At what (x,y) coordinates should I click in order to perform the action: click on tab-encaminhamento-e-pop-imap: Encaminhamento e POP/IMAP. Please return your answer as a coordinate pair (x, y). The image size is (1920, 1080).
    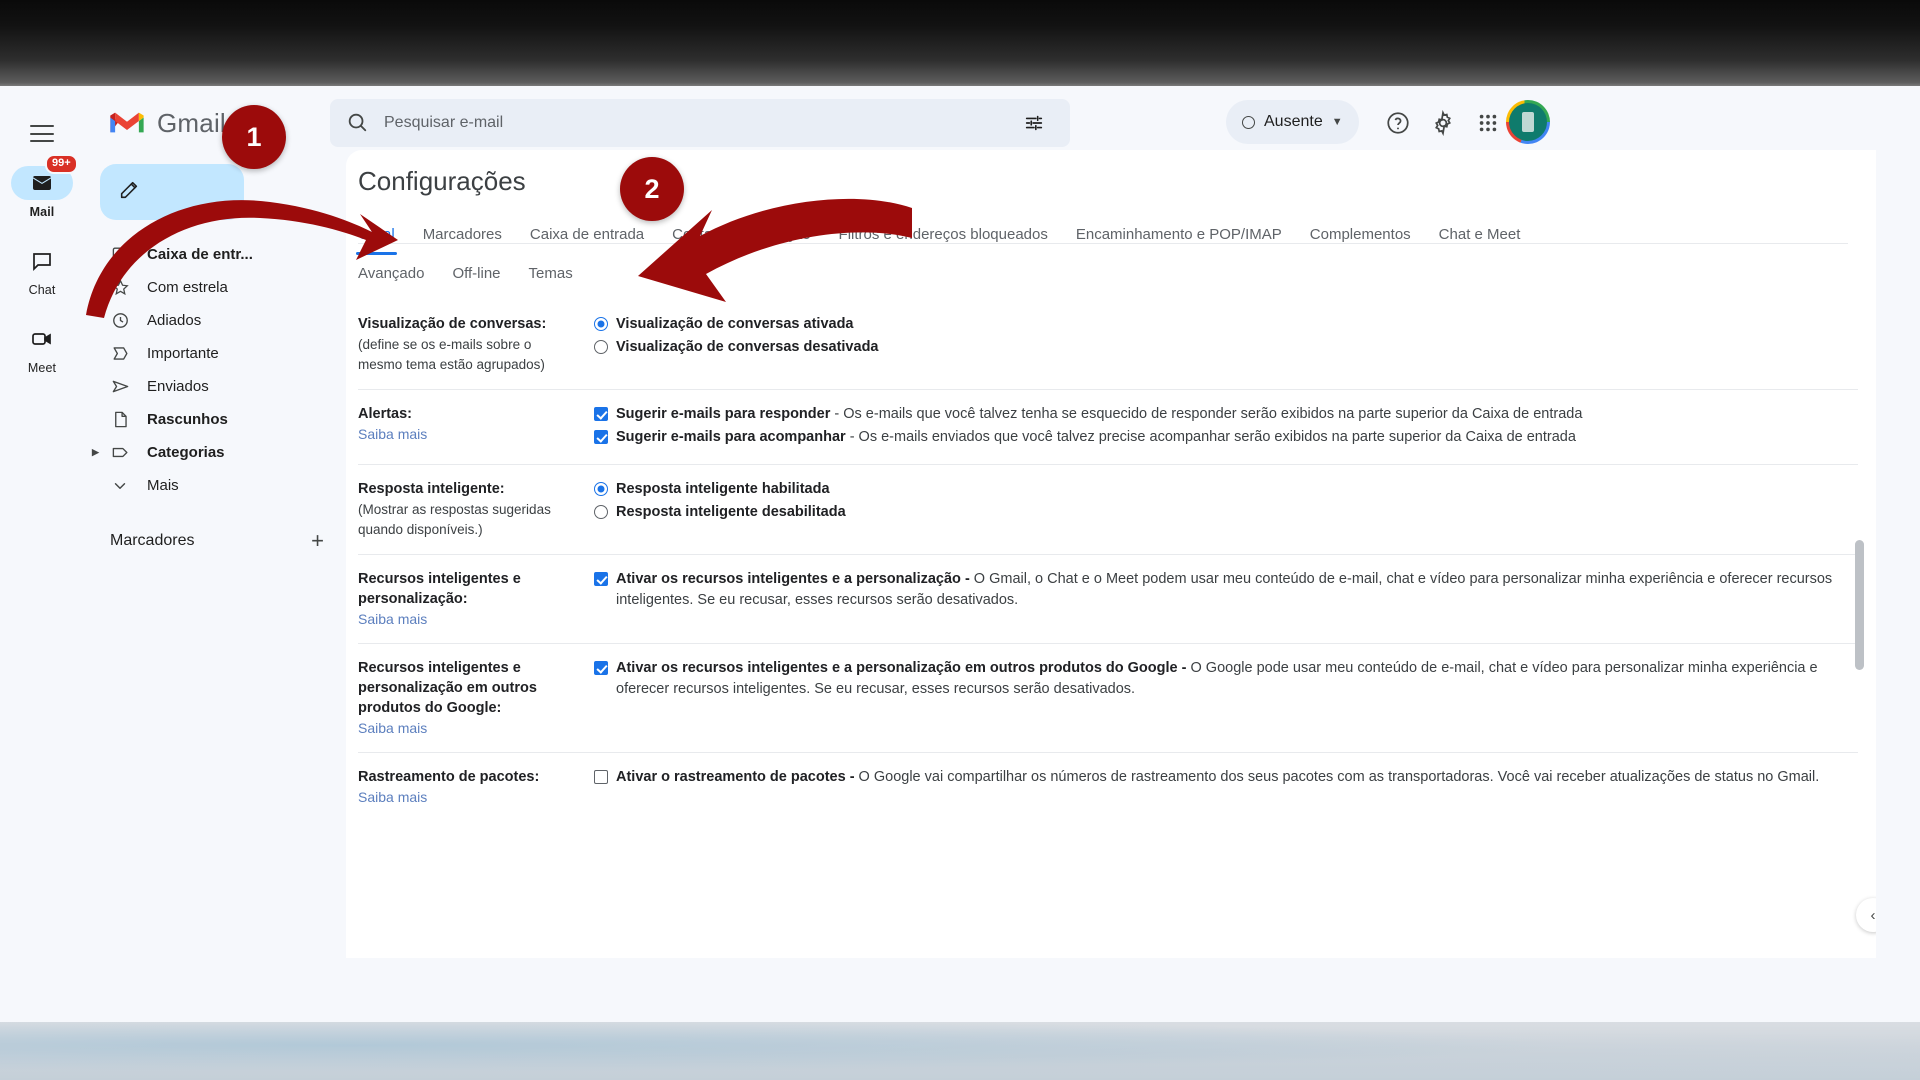
    Looking at the image, I should click on (1179, 238).